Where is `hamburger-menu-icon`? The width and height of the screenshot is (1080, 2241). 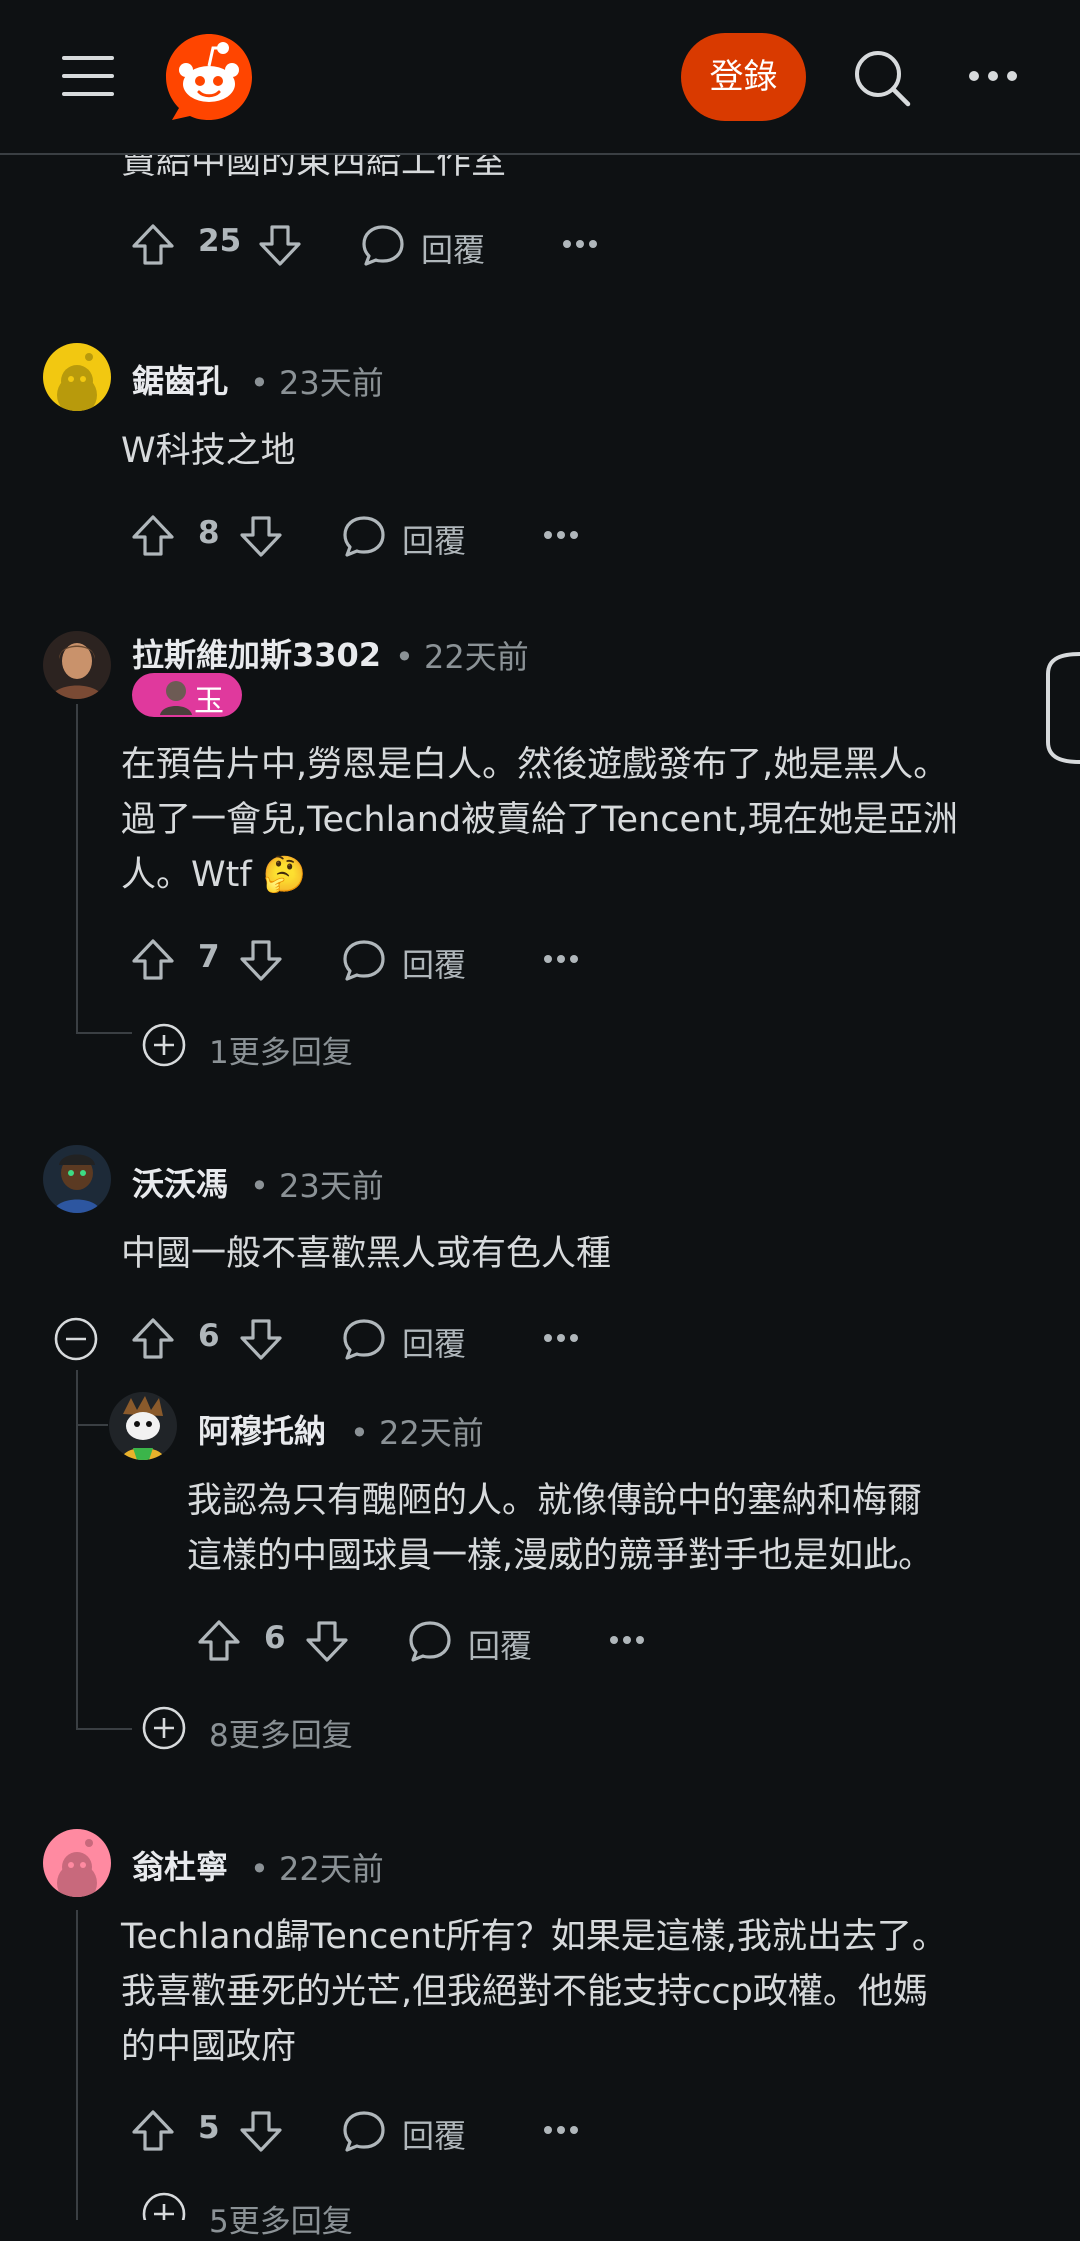 hamburger-menu-icon is located at coordinates (88, 76).